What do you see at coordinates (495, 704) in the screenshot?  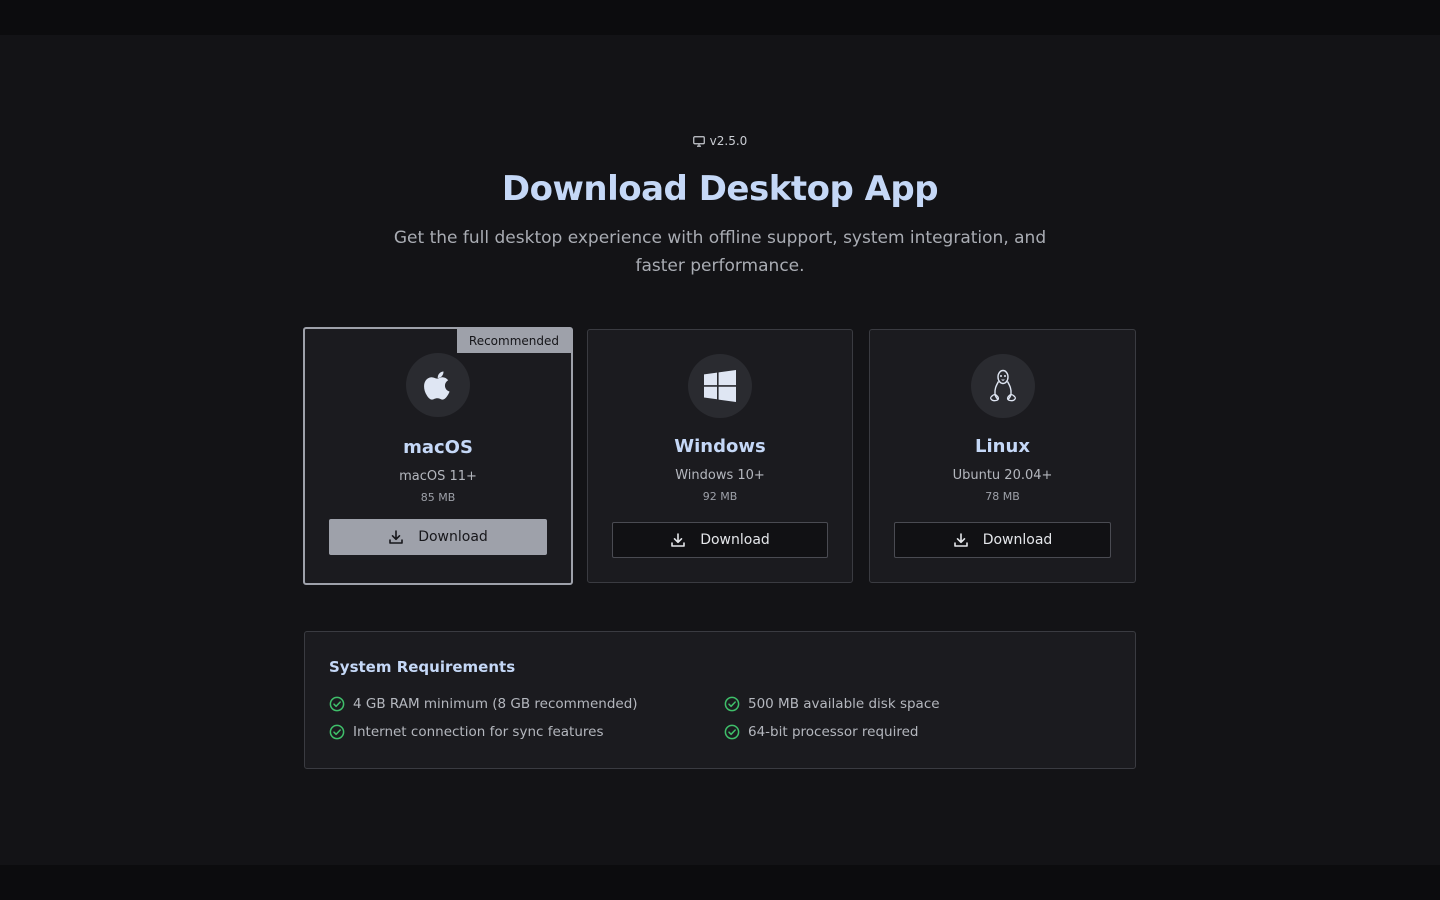 I see `requirement-text: 4 GB RAM minimum (8 GB recommended)` at bounding box center [495, 704].